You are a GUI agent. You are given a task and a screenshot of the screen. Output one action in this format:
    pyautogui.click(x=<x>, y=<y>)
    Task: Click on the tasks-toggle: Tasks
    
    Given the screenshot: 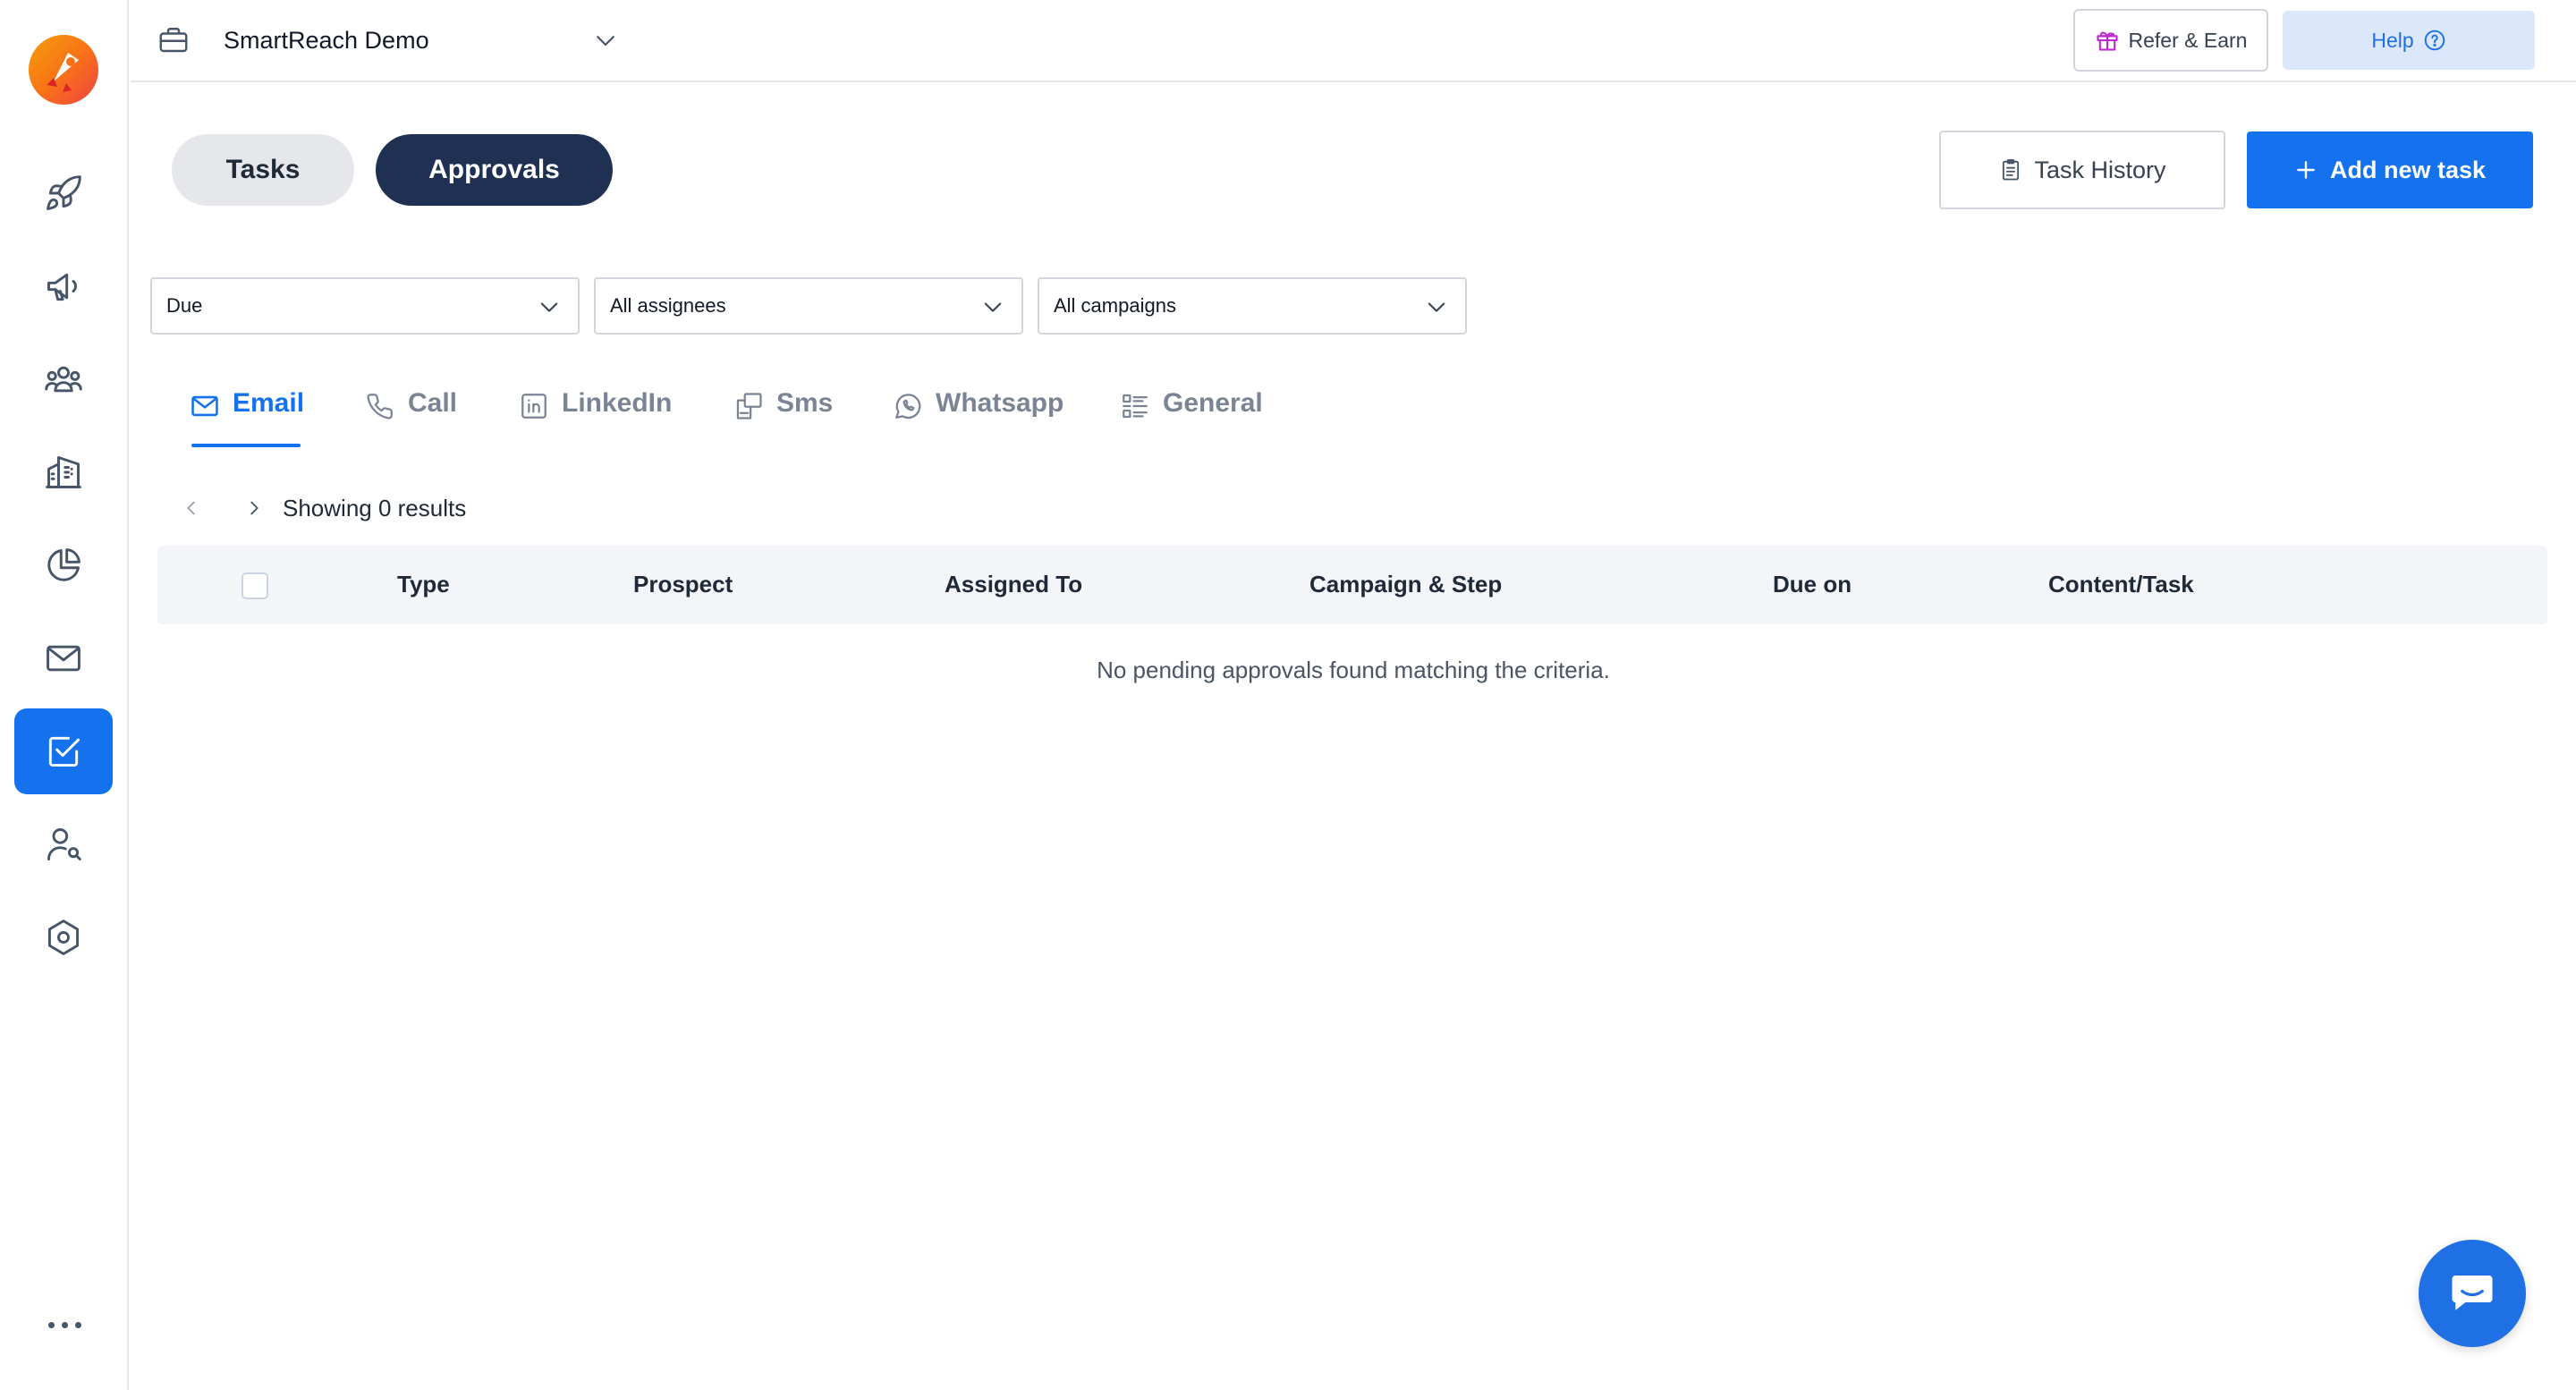 What is the action you would take?
    pyautogui.click(x=263, y=170)
    